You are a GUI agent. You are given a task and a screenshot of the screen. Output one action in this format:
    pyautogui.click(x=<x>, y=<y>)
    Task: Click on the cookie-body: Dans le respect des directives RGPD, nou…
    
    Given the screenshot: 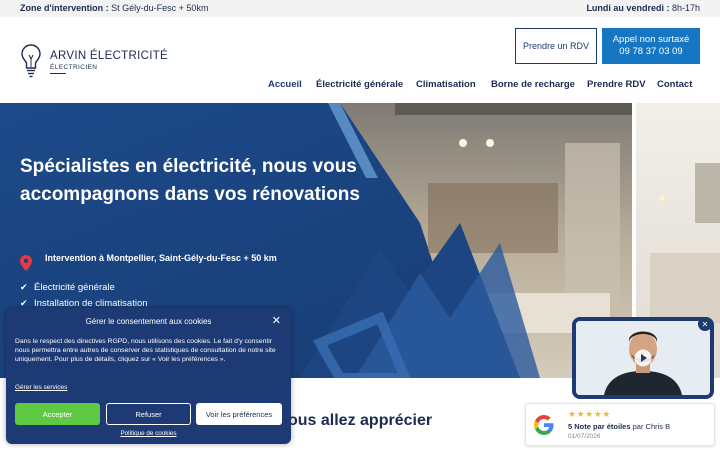 What is the action you would take?
    pyautogui.click(x=145, y=350)
    